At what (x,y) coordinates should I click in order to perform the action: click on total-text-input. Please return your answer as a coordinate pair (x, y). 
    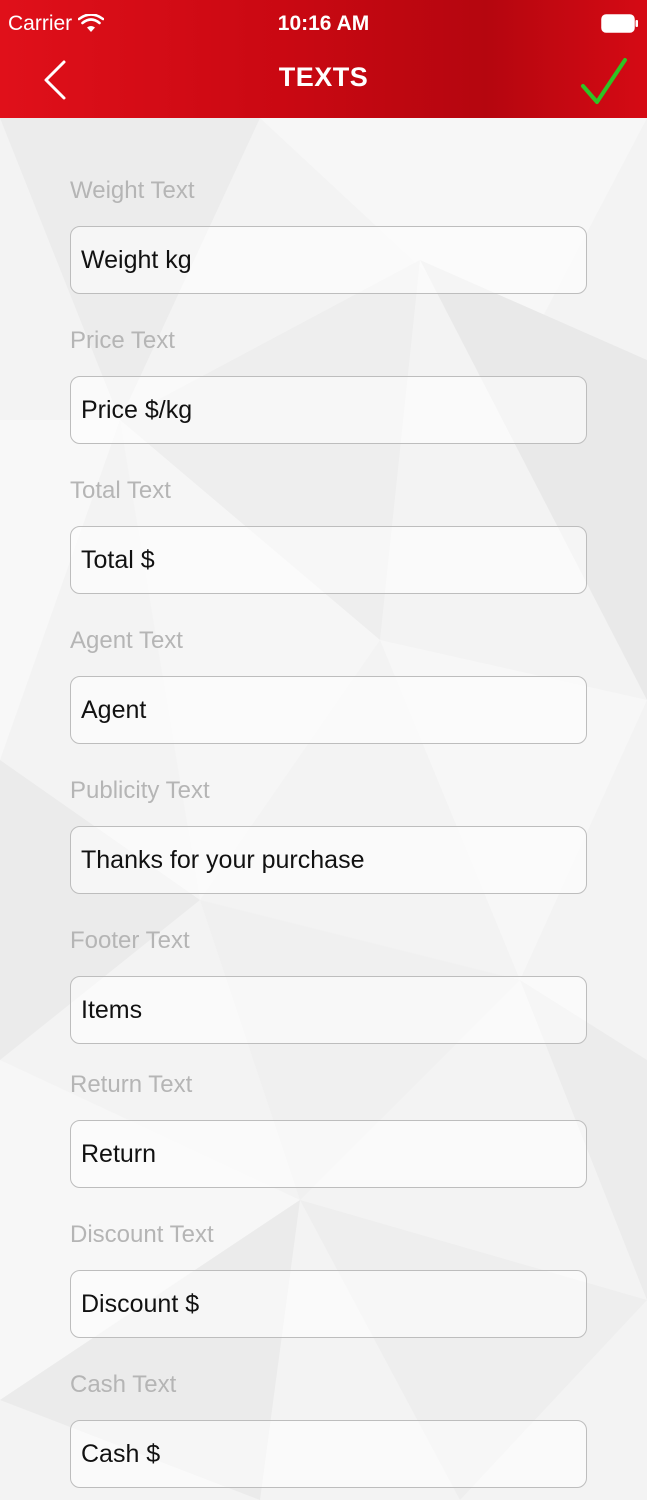
    Looking at the image, I should click on (328, 560).